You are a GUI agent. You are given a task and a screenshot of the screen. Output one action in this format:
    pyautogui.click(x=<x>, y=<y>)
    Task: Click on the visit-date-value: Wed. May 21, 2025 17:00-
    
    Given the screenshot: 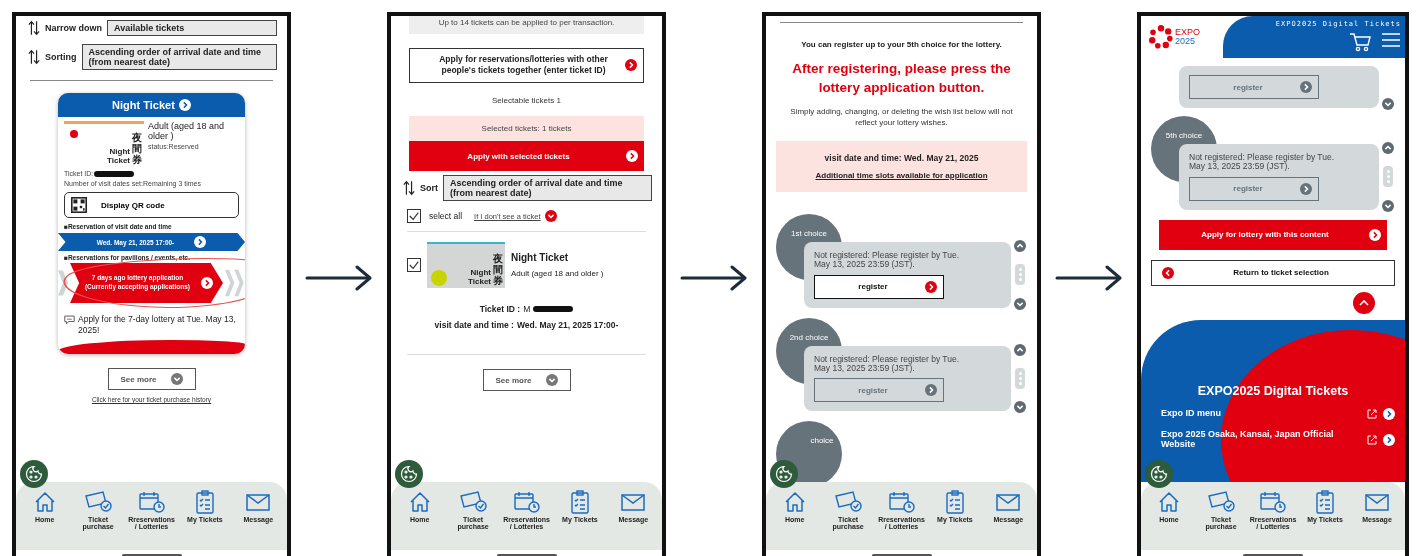 What is the action you would take?
    pyautogui.click(x=567, y=325)
    